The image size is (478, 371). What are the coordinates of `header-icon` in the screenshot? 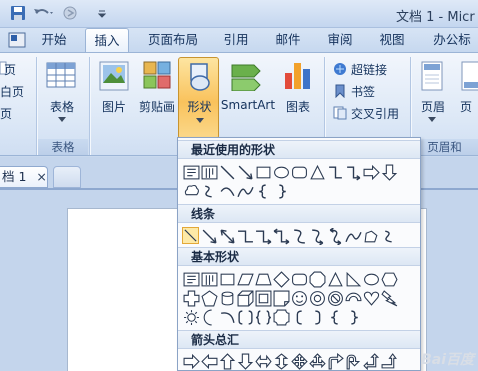 It's located at (432, 76).